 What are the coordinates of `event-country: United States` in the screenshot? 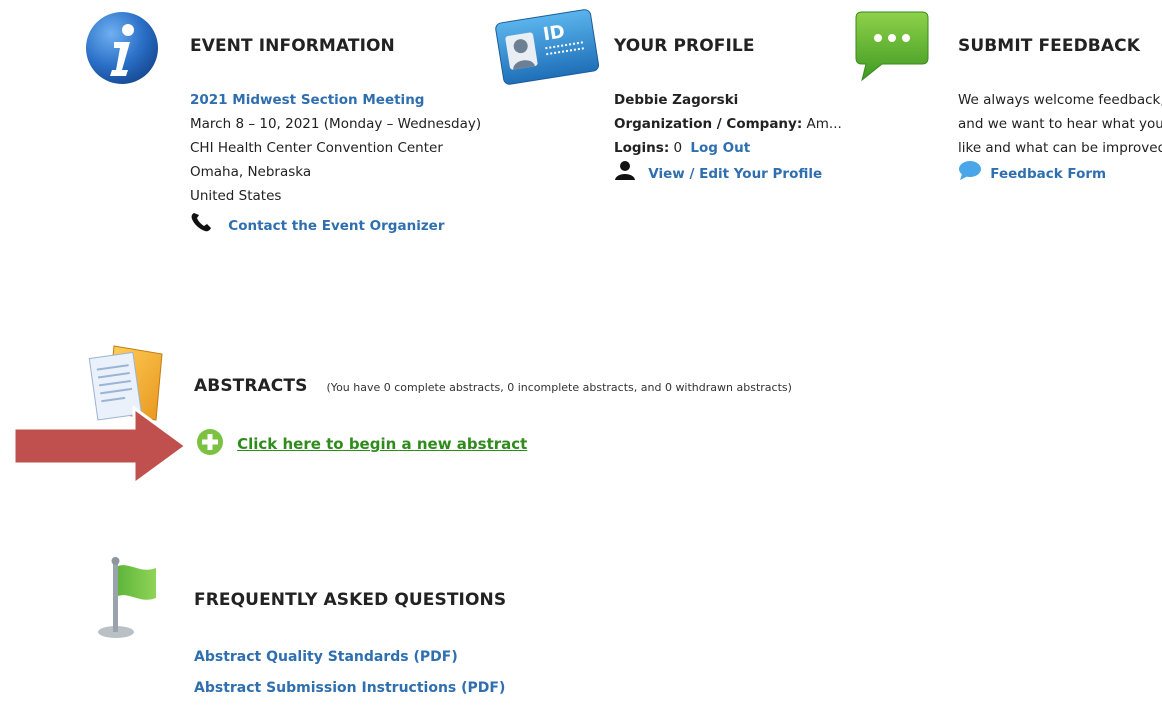 It's located at (236, 196).